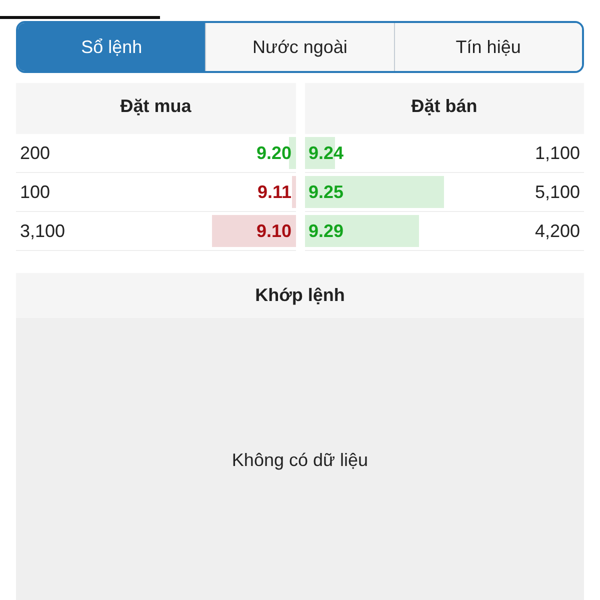 The image size is (600, 600). I want to click on volume-value: 5,100, so click(557, 192).